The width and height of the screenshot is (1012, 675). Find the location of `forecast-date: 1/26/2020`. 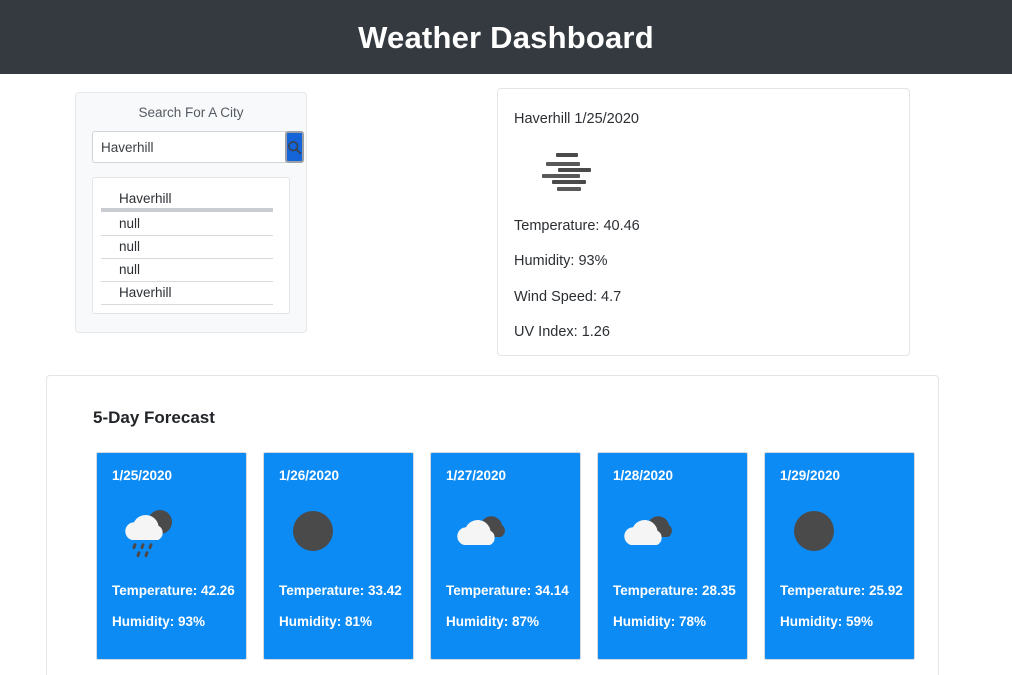

forecast-date: 1/26/2020 is located at coordinates (309, 476).